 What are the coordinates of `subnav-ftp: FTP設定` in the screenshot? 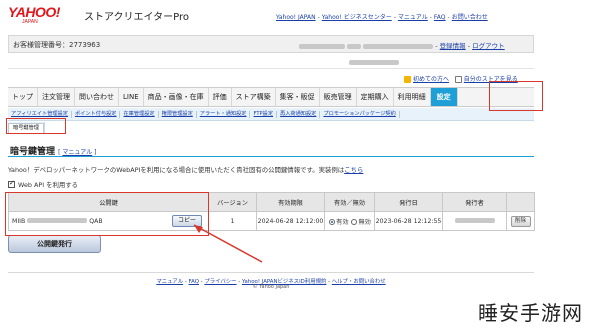 It's located at (264, 114).